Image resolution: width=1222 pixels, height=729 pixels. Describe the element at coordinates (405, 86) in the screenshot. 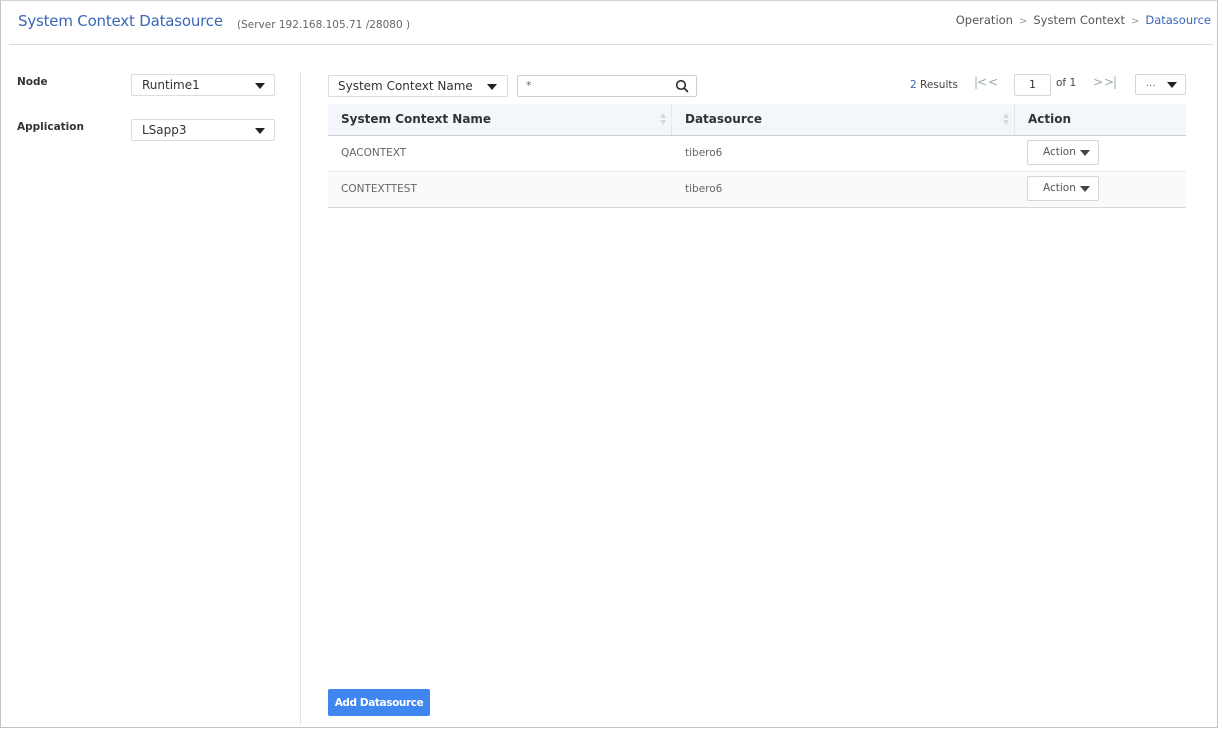

I see `search-field-select-value: System Context Name` at that location.